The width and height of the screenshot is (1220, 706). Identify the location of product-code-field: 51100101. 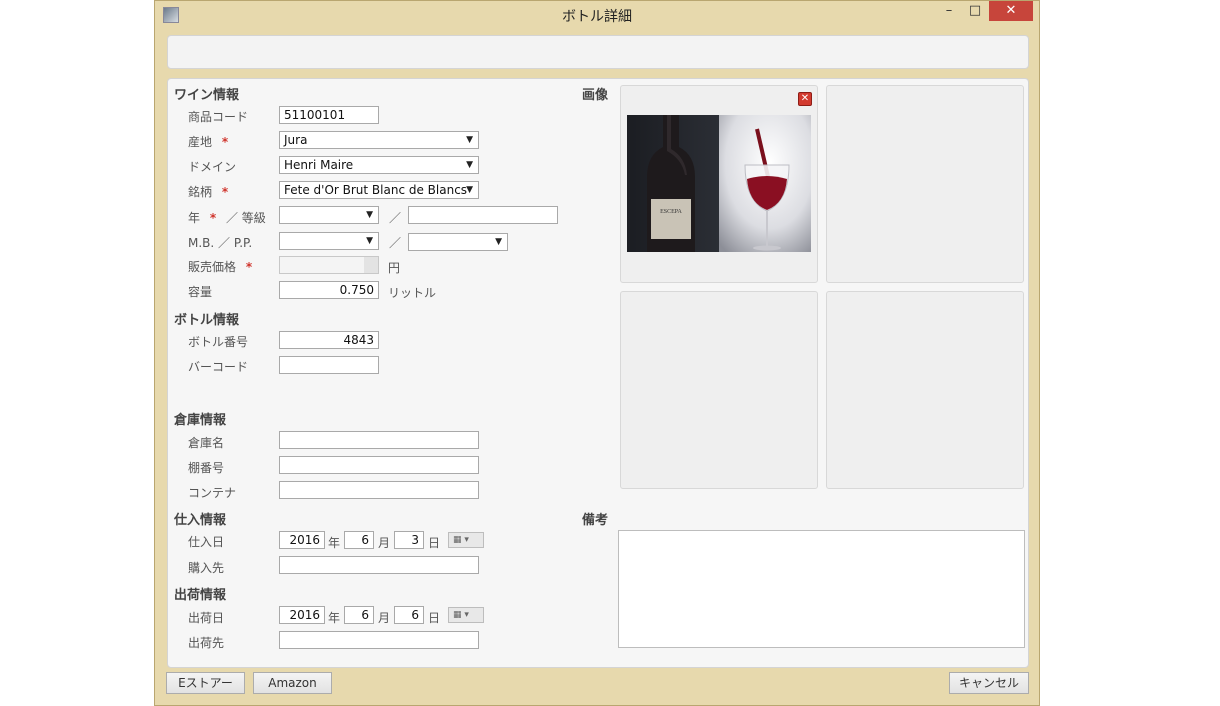
(329, 115).